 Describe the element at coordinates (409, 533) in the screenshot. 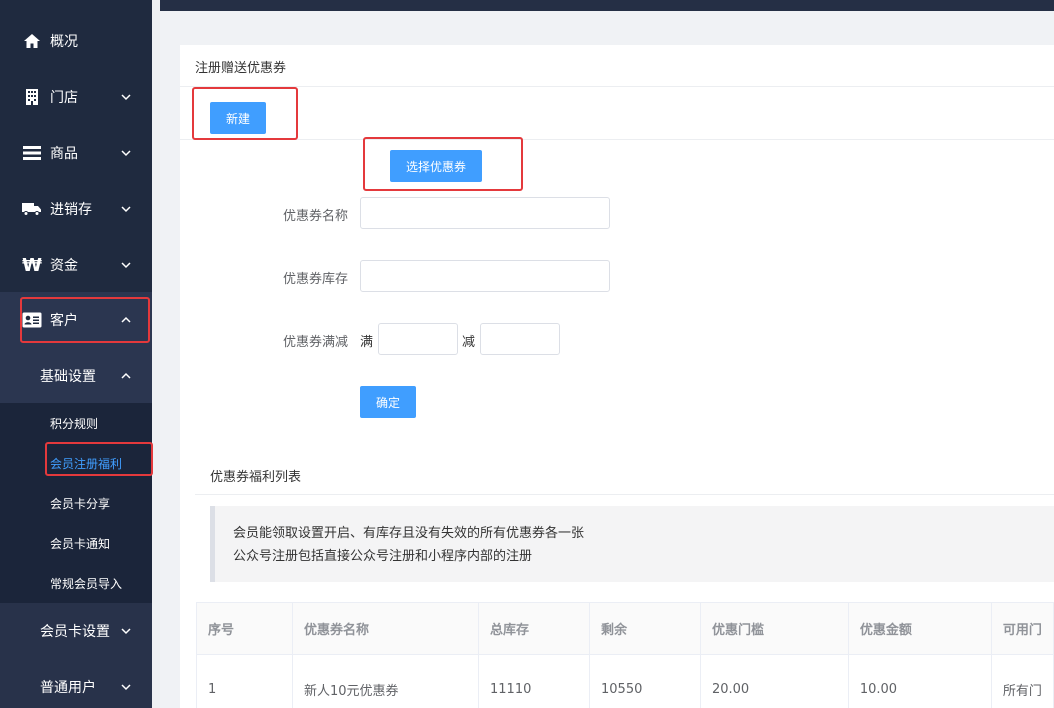

I see `notice-line: 会员能领取设置开启、有库存且没有失效的所有优惠券各一张` at that location.